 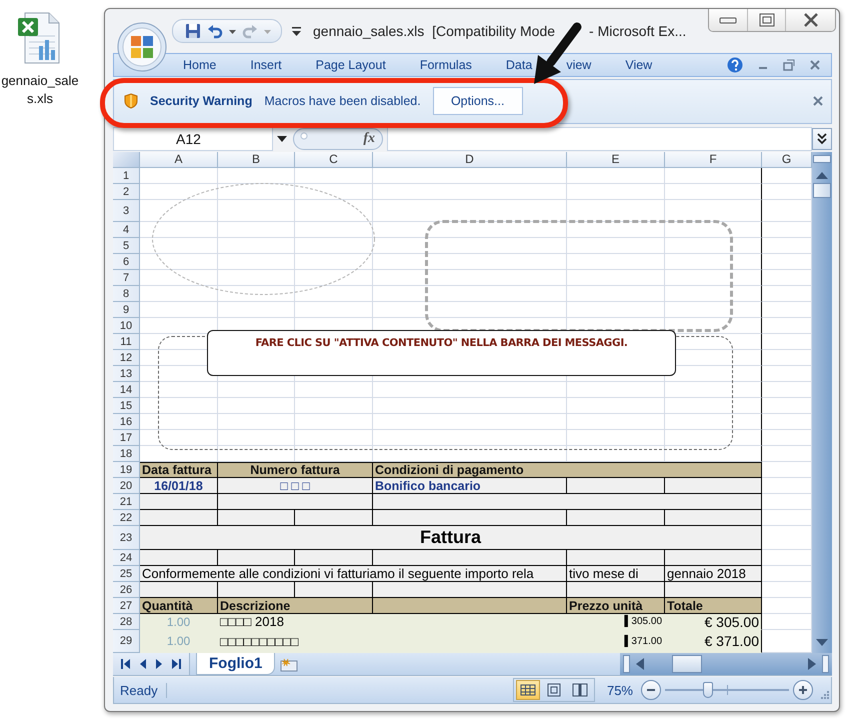 What do you see at coordinates (470, 160) in the screenshot?
I see `column-header: D` at bounding box center [470, 160].